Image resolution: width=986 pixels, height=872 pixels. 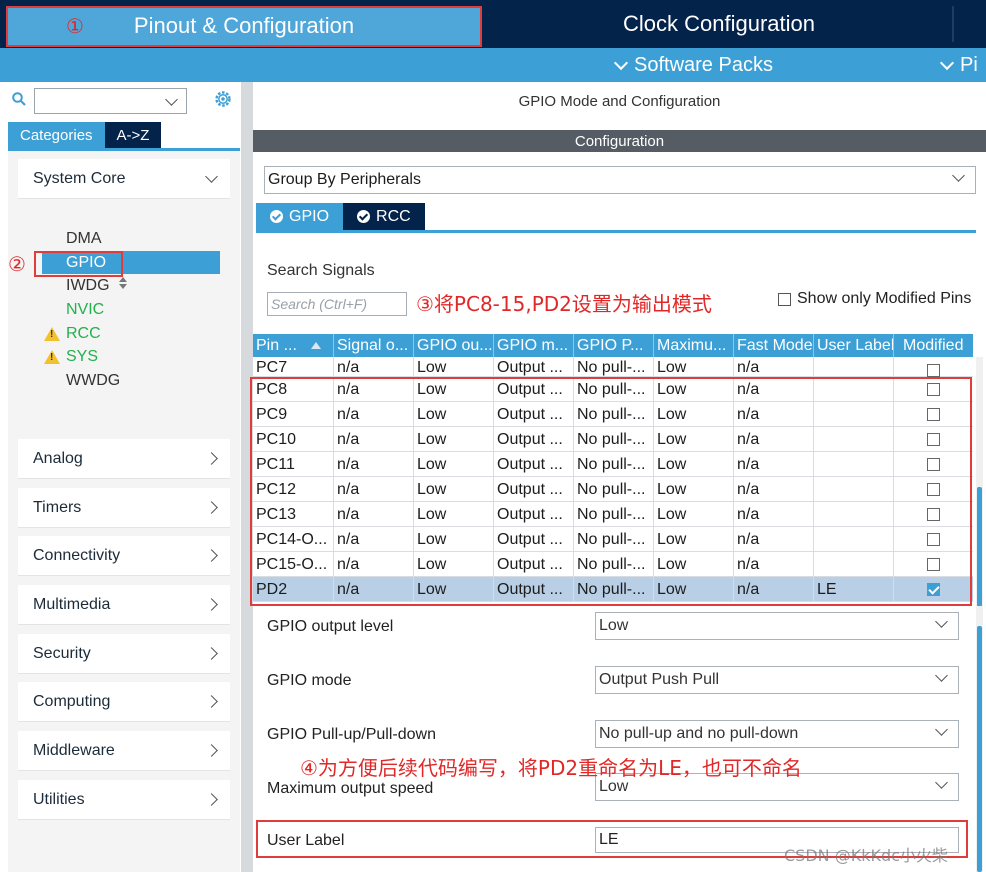 I want to click on table-row: PC8 n/a Low Output ... No pull-... Low n/a, so click(x=613, y=389).